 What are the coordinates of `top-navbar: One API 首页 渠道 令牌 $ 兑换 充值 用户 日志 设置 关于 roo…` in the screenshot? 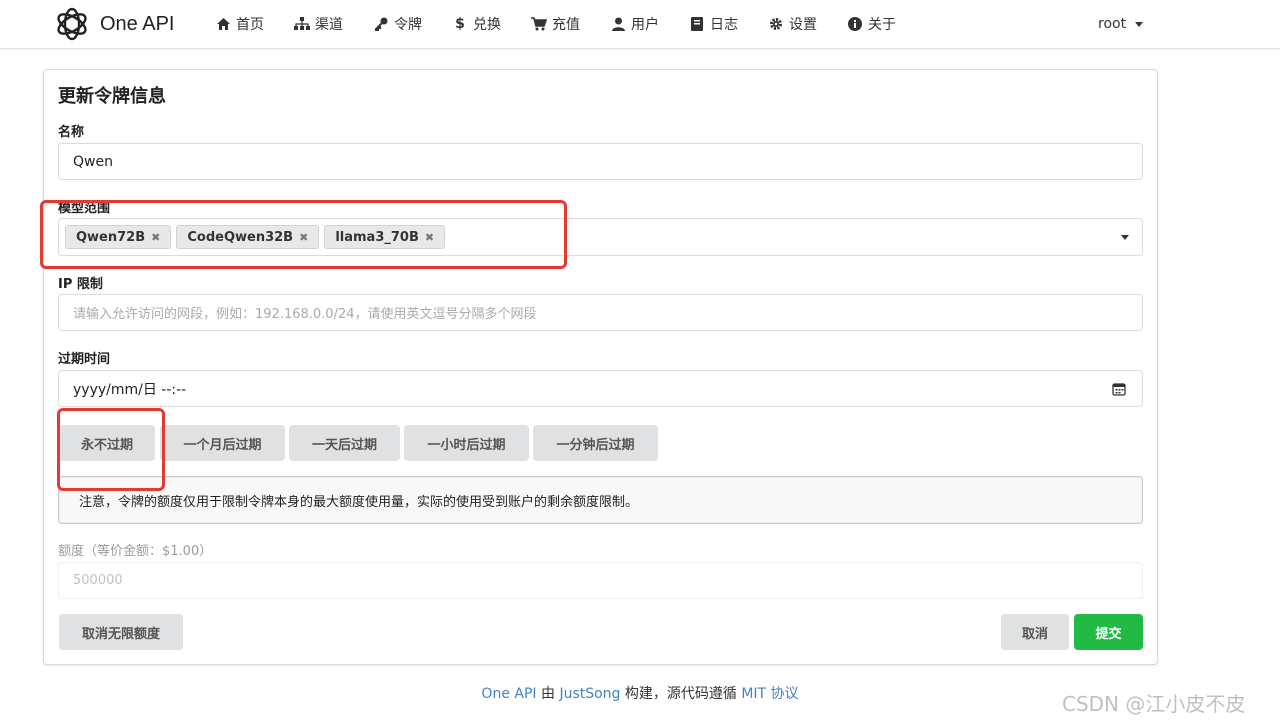 It's located at (640, 24).